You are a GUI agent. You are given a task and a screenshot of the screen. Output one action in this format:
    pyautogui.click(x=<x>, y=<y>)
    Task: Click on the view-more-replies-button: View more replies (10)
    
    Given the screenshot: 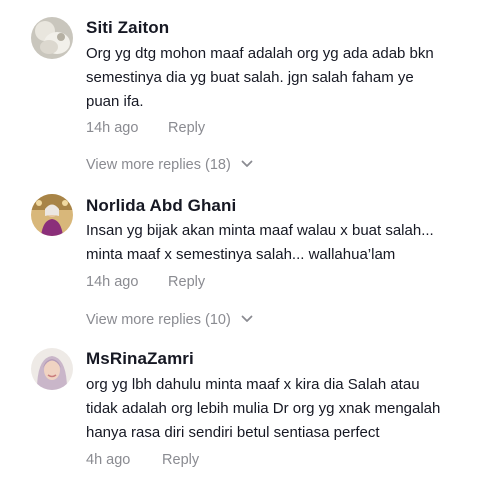 What is the action you would take?
    pyautogui.click(x=169, y=320)
    